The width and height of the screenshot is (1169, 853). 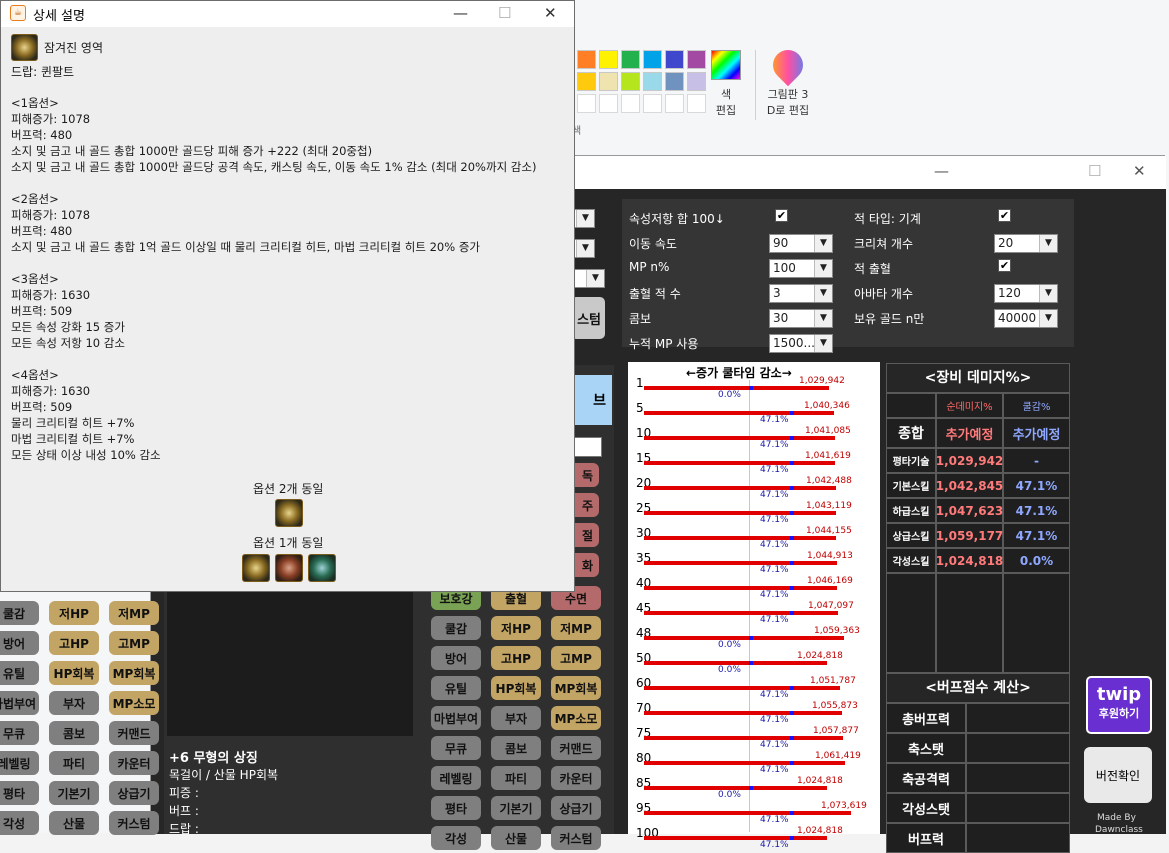 I want to click on option-combo: 40000 ▼, so click(x=1026, y=318).